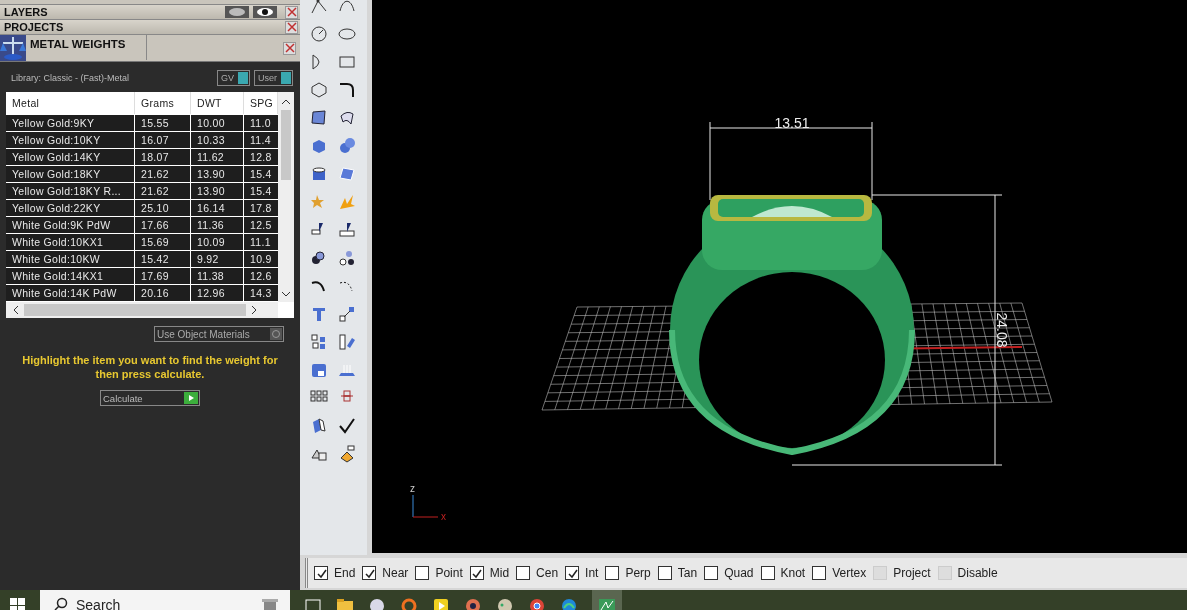 Image resolution: width=1187 pixels, height=610 pixels. What do you see at coordinates (547, 573) in the screenshot?
I see `checkbox-label: Cen` at bounding box center [547, 573].